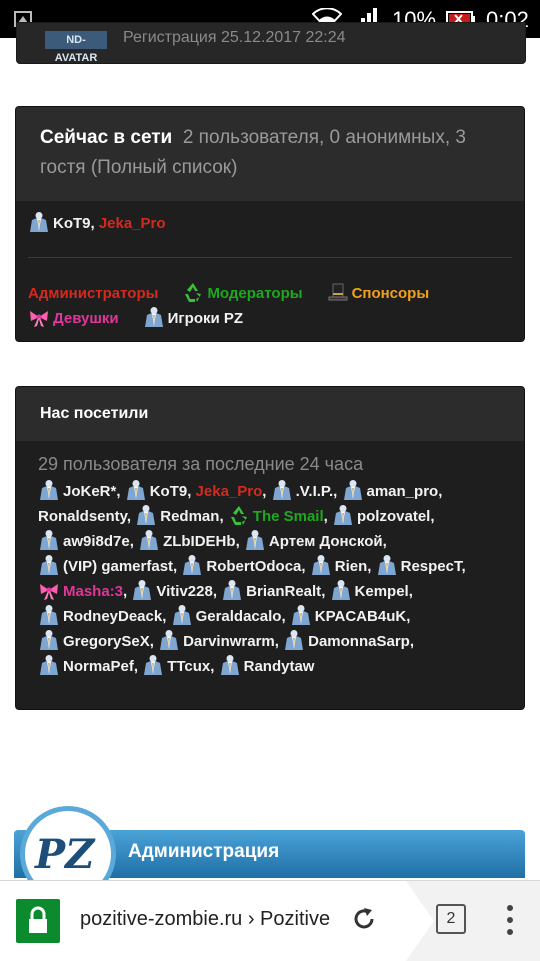 The height and width of the screenshot is (961, 540). I want to click on user-name: Masha:3, so click(93, 591).